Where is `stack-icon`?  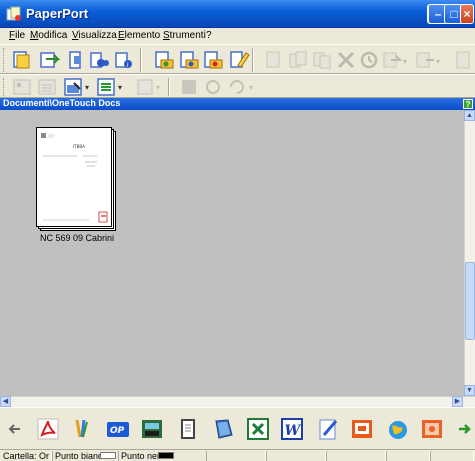 stack-icon is located at coordinates (273, 59).